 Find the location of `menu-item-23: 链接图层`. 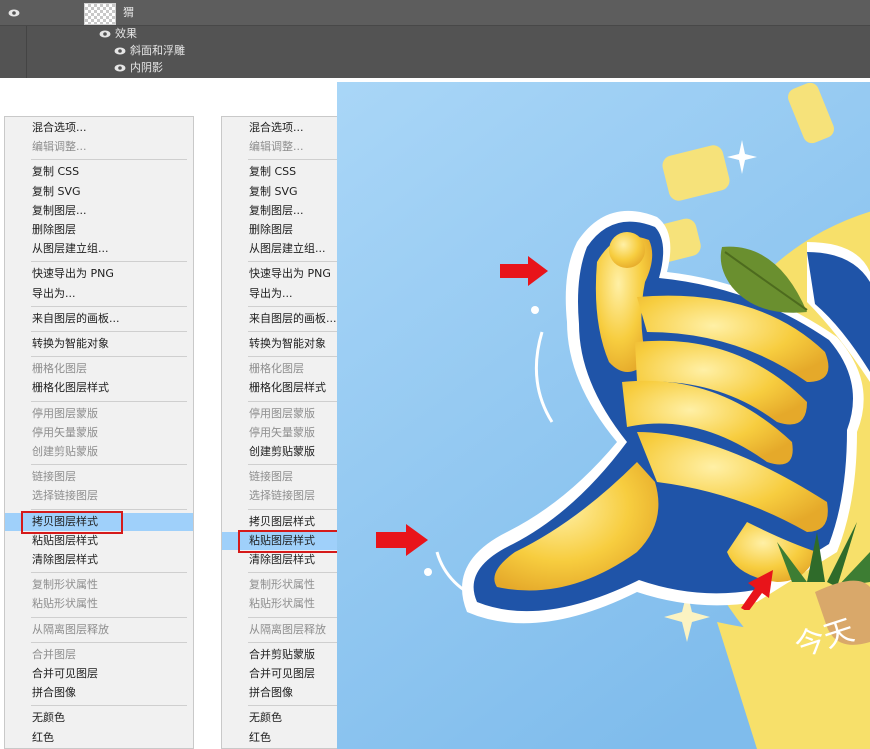

menu-item-23: 链接图层 is located at coordinates (99, 477).